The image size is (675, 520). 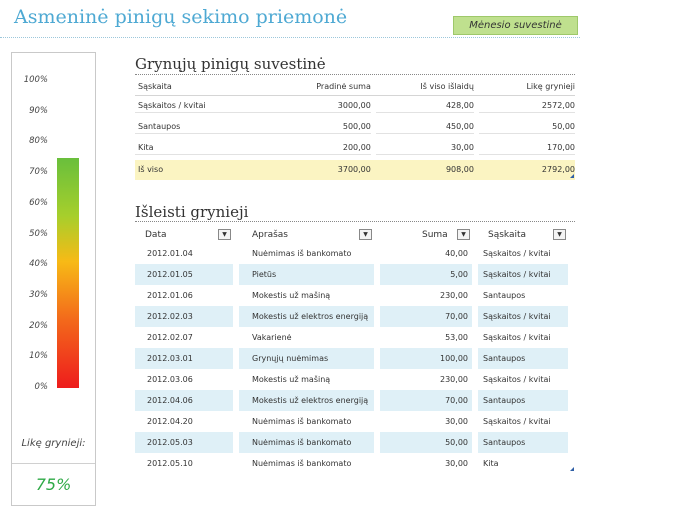 I want to click on summary-header-spent: Iš viso išlaidų, so click(x=447, y=86).